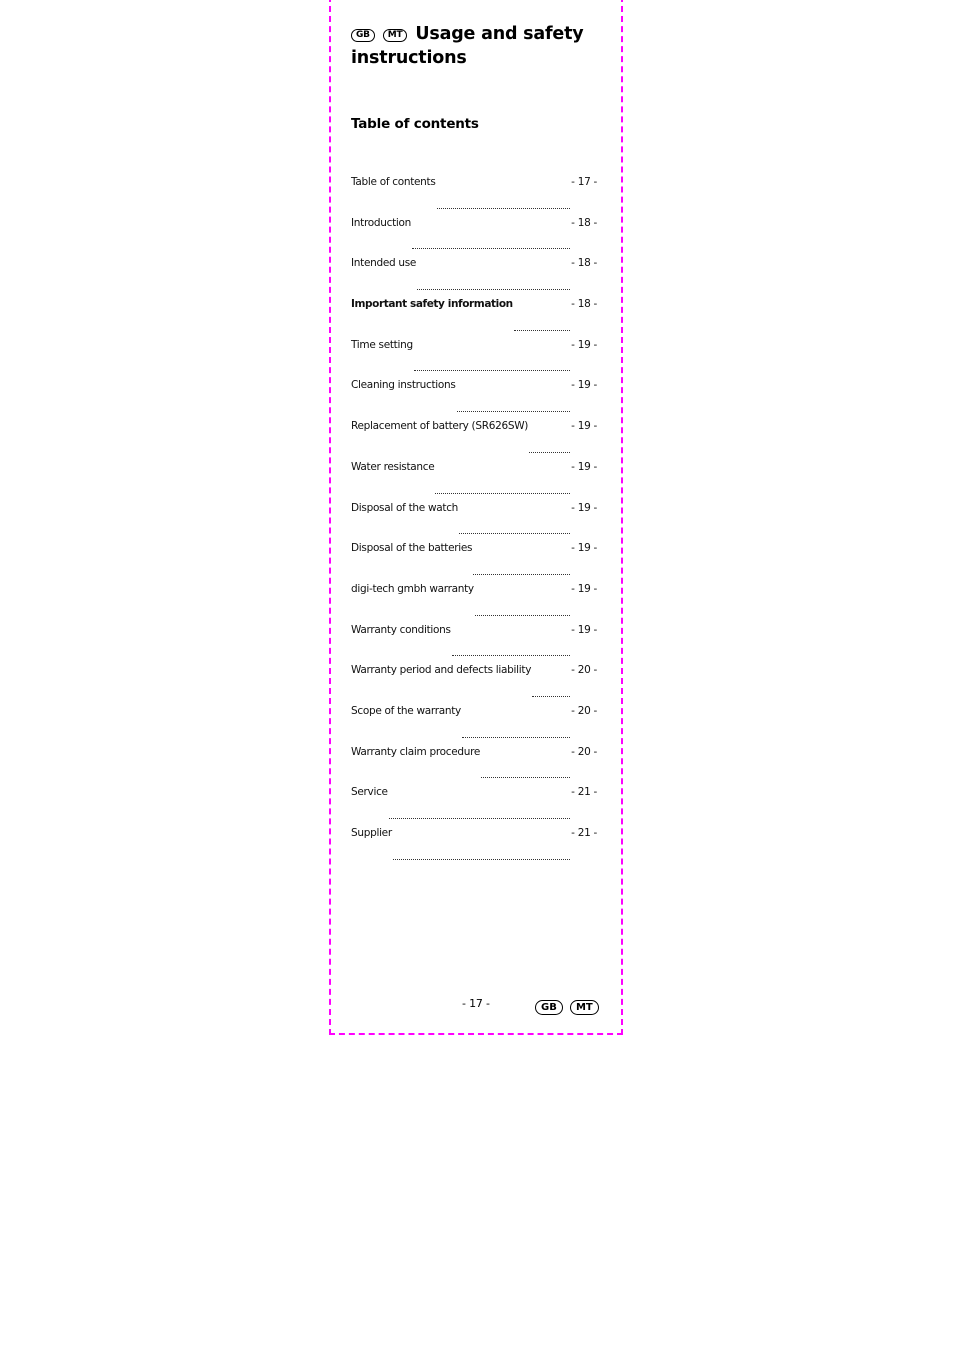 Image resolution: width=954 pixels, height=1350 pixels. I want to click on footer-badge-mt: MT, so click(584, 1007).